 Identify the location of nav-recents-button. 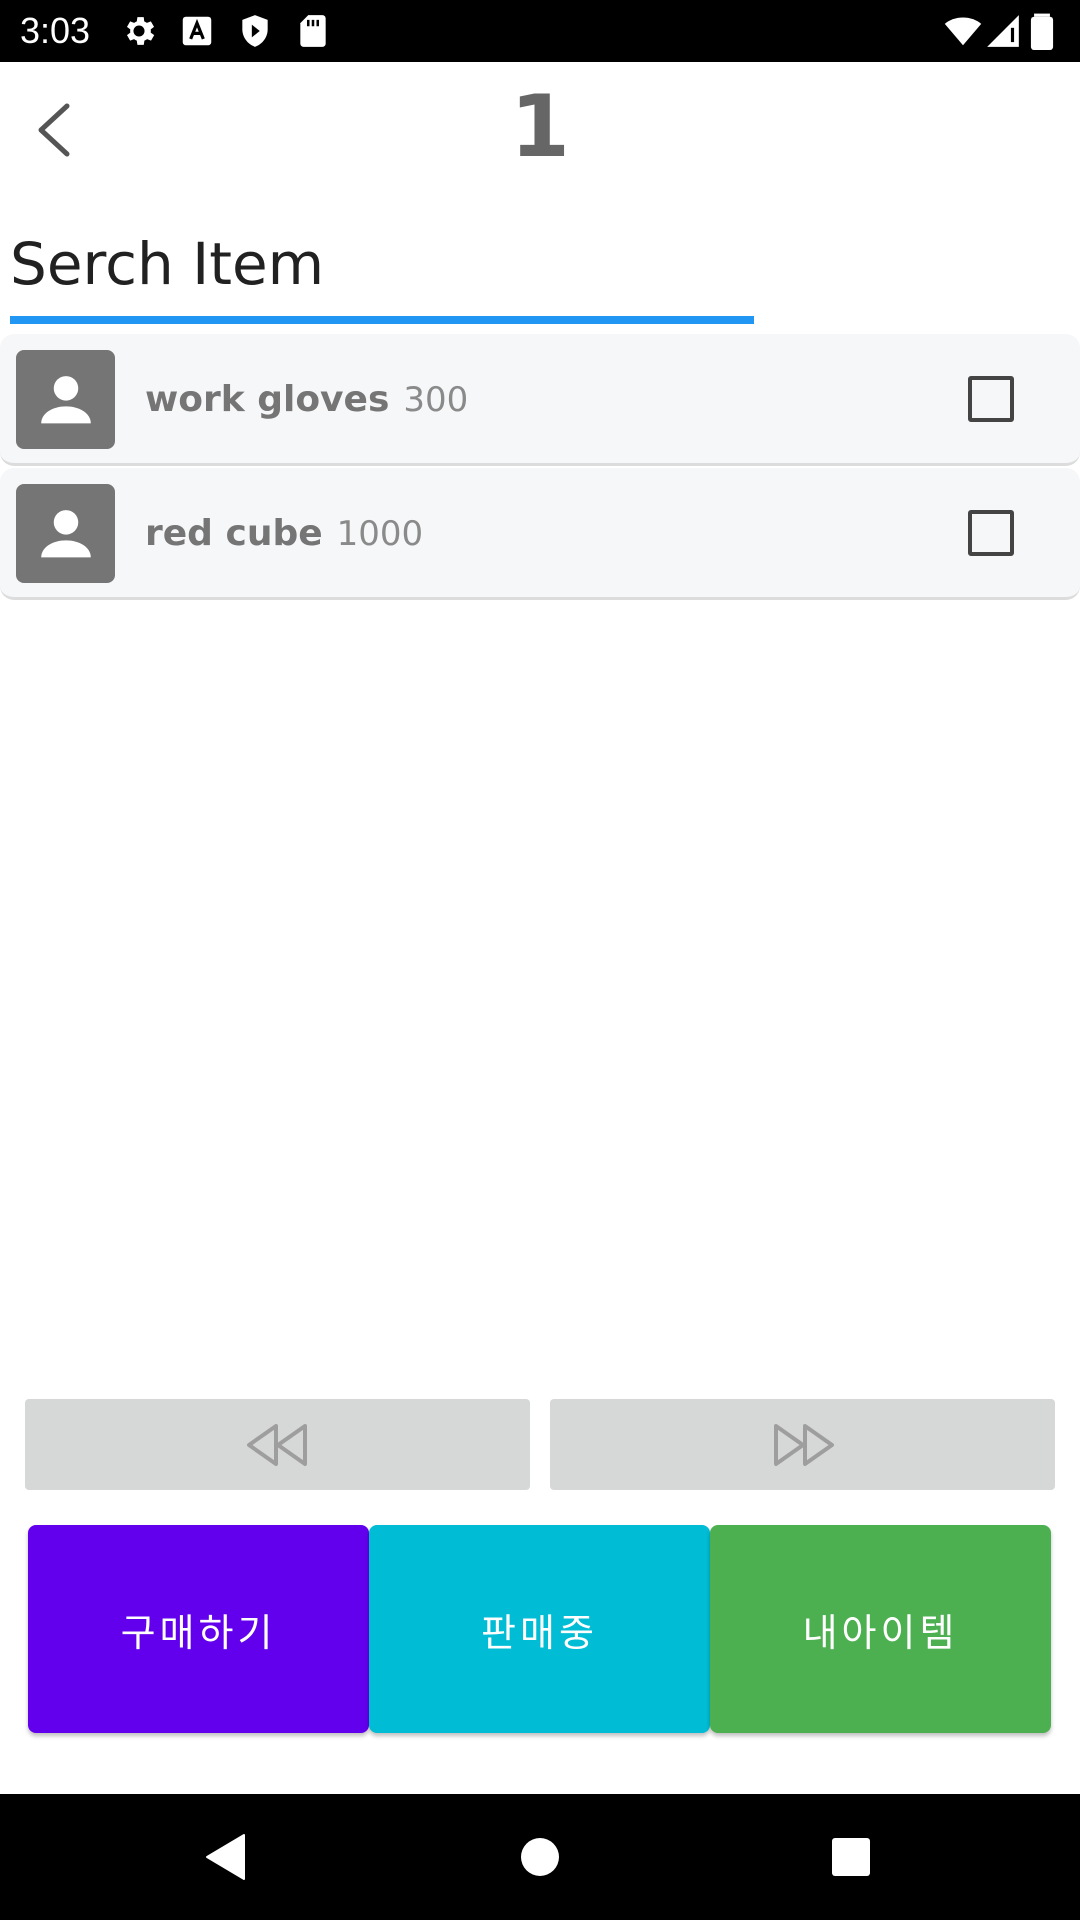
(851, 1857).